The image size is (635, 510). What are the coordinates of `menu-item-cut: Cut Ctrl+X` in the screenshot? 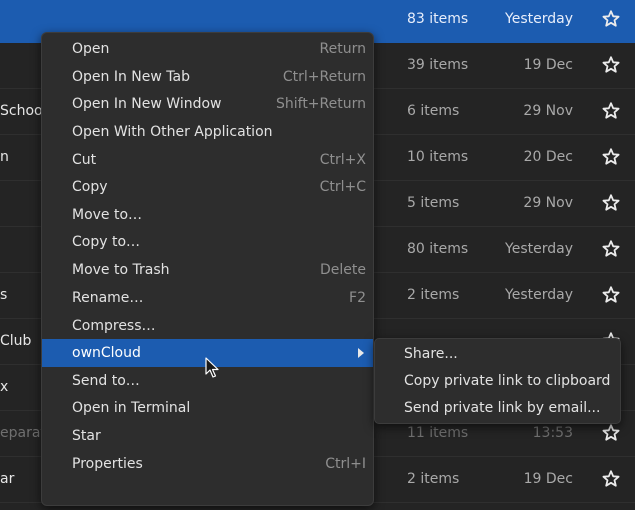 It's located at (207, 160).